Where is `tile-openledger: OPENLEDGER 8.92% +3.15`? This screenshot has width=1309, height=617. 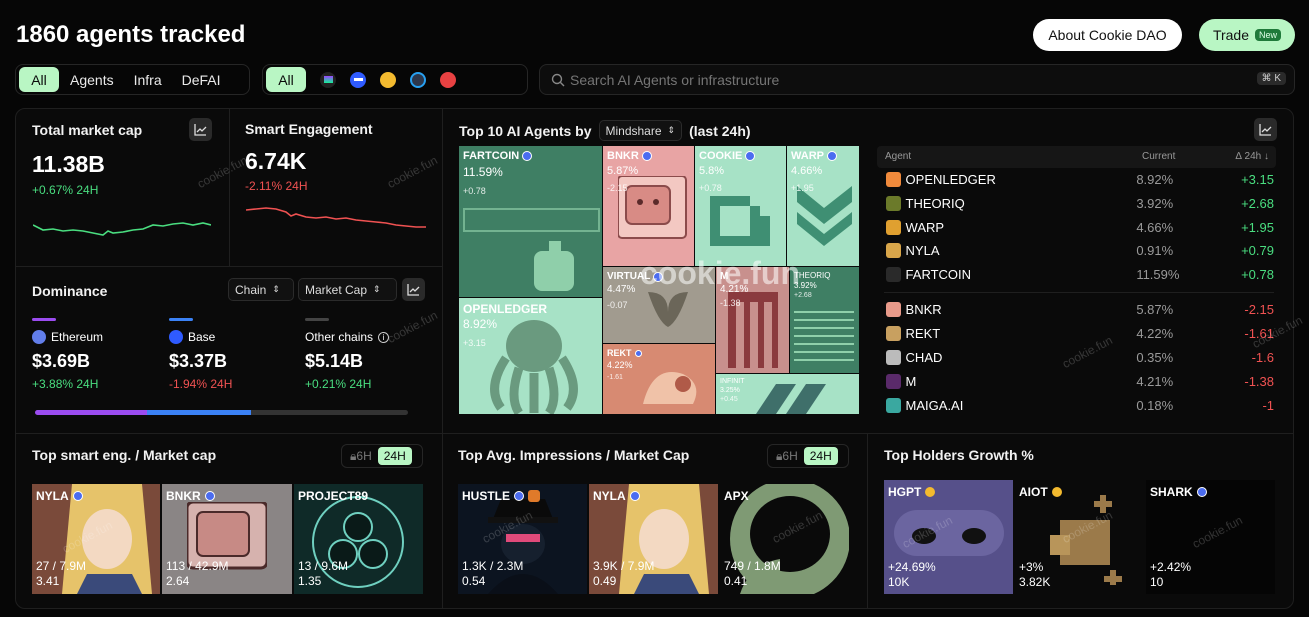
tile-openledger: OPENLEDGER 8.92% +3.15 is located at coordinates (530, 356).